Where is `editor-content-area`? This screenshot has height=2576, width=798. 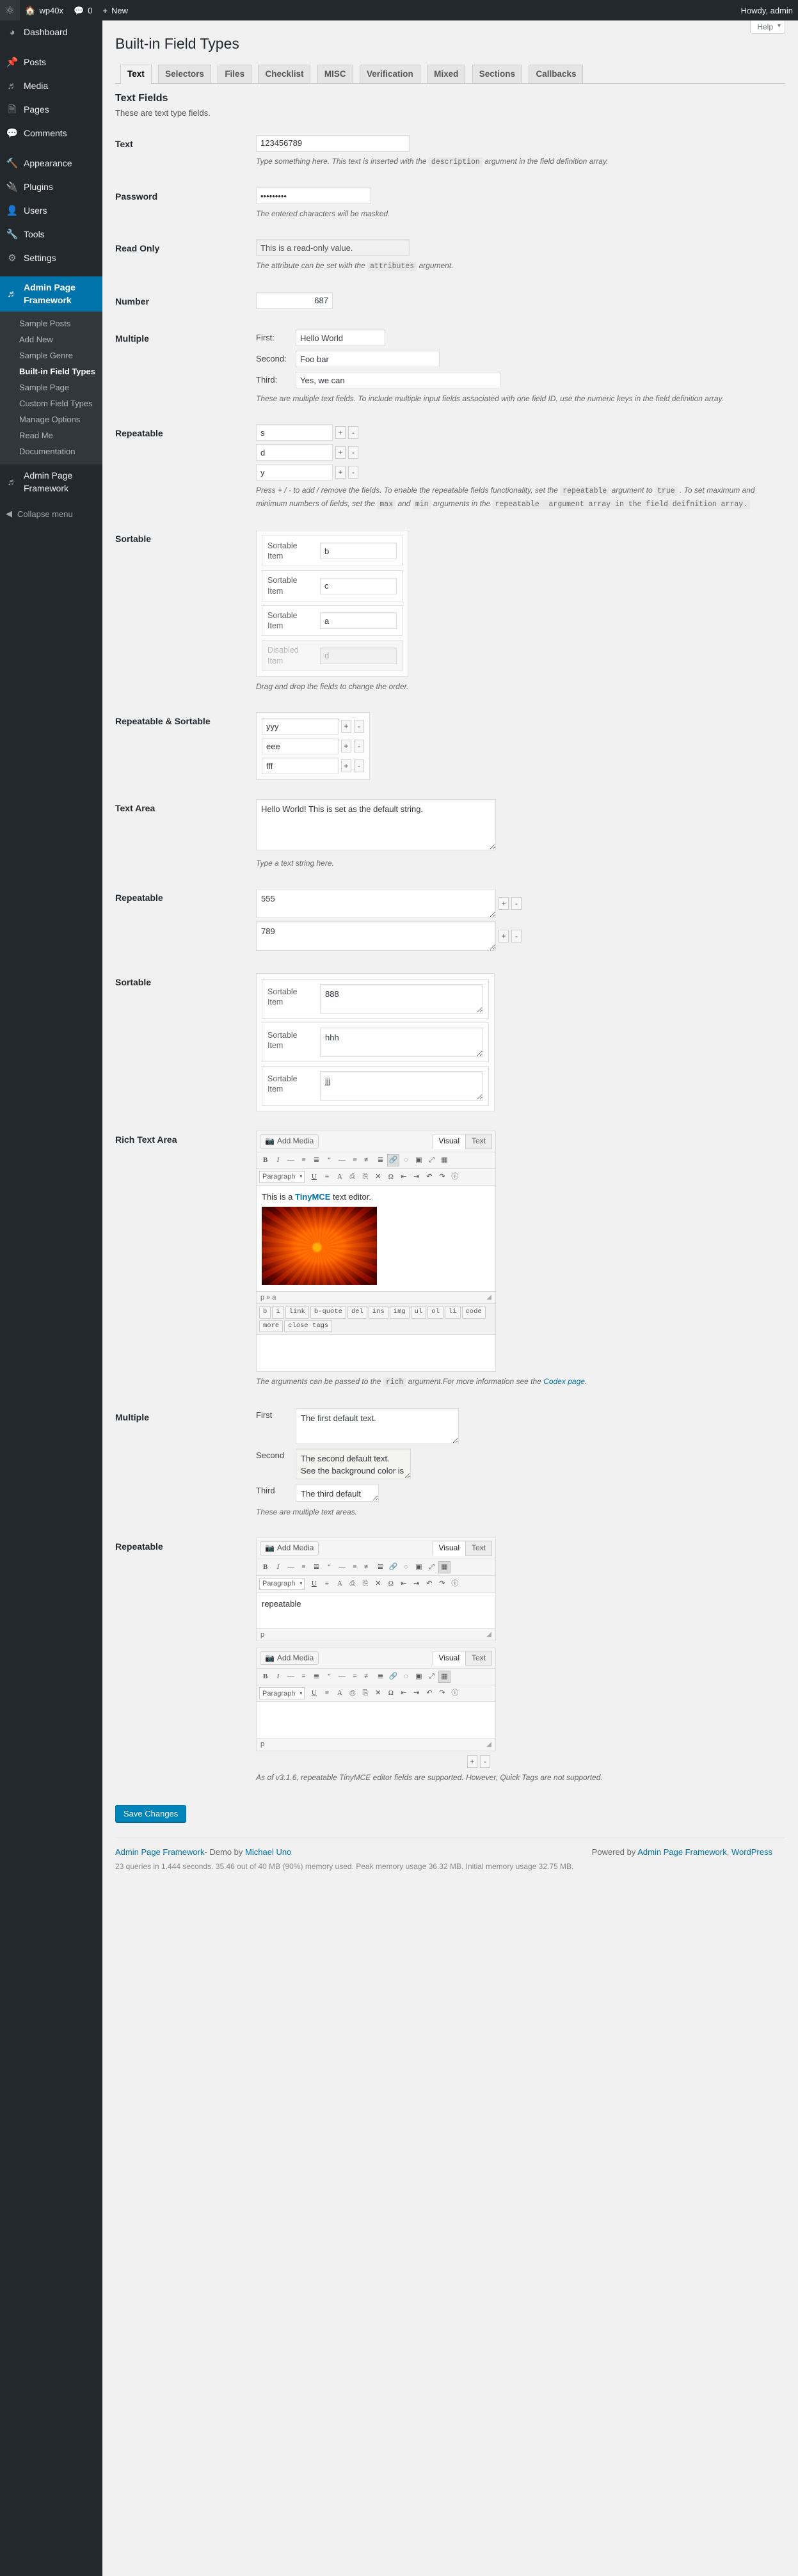
editor-content-area is located at coordinates (376, 1720).